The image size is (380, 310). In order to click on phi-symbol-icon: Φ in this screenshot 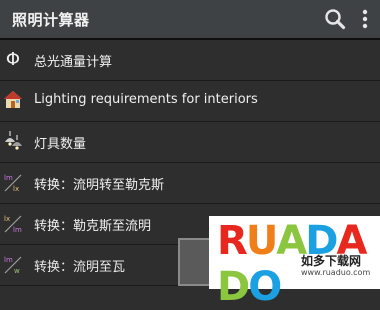, I will do `click(13, 59)`.